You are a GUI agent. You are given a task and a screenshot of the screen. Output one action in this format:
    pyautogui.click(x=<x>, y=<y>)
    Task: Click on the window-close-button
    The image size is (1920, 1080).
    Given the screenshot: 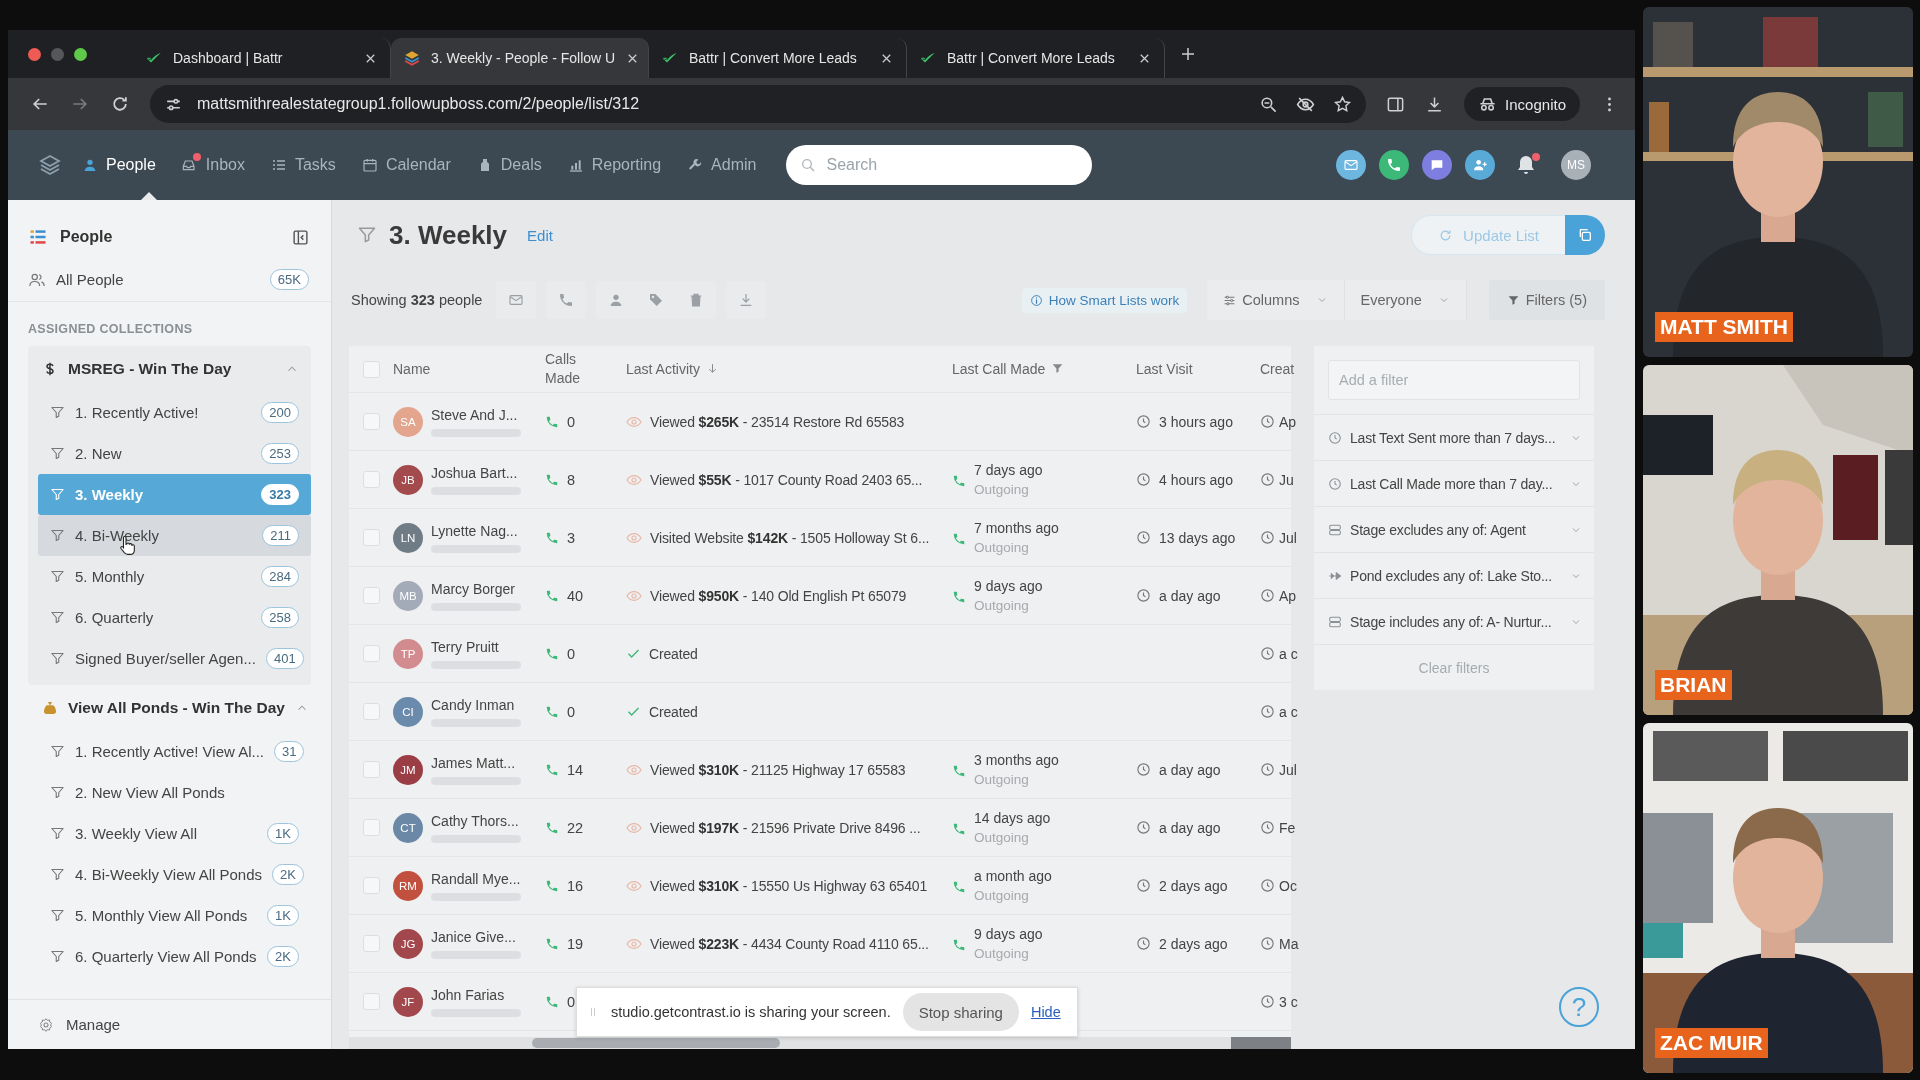 What is the action you would take?
    pyautogui.click(x=34, y=54)
    